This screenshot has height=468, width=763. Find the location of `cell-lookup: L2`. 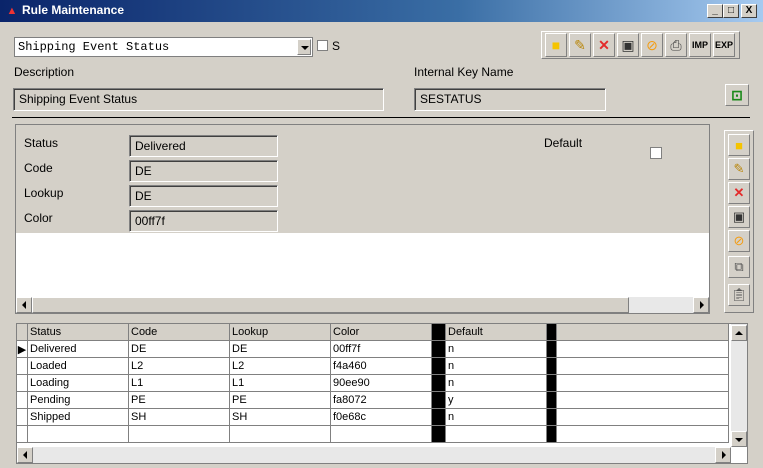

cell-lookup: L2 is located at coordinates (280, 366).